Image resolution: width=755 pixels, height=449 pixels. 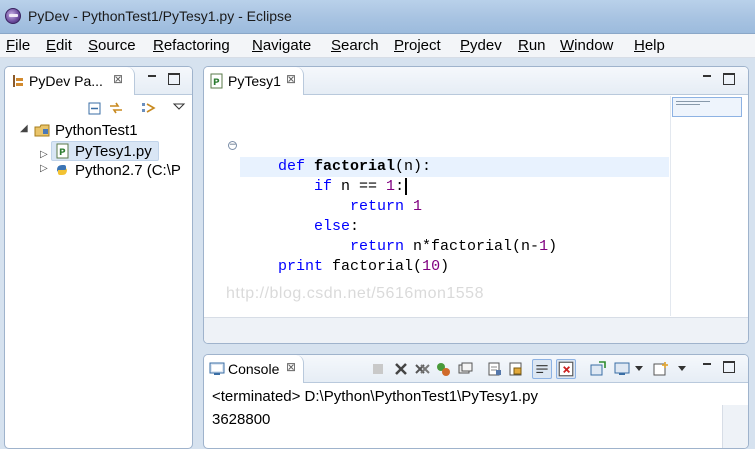 What do you see at coordinates (649, 45) in the screenshot?
I see `menu-help: Help` at bounding box center [649, 45].